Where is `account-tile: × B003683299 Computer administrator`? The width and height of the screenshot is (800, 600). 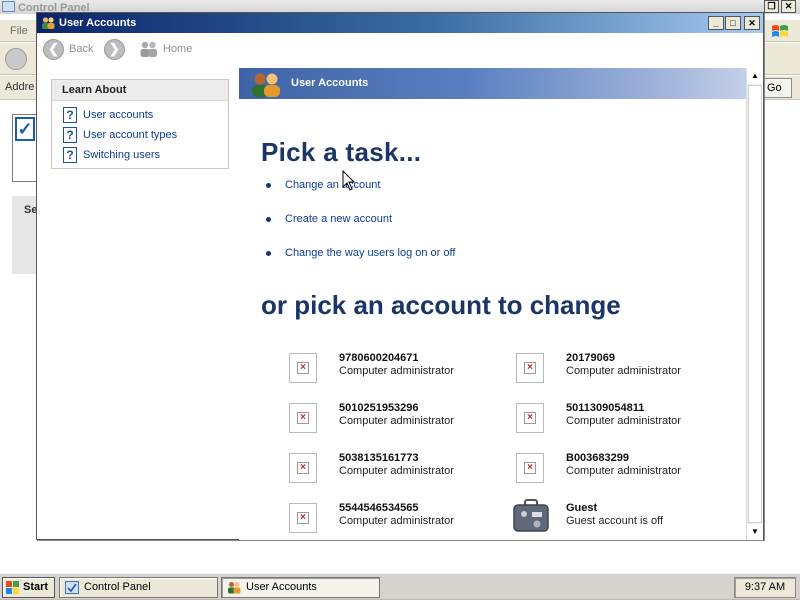
account-tile: × B003683299 Computer administrator is located at coordinates (626, 470).